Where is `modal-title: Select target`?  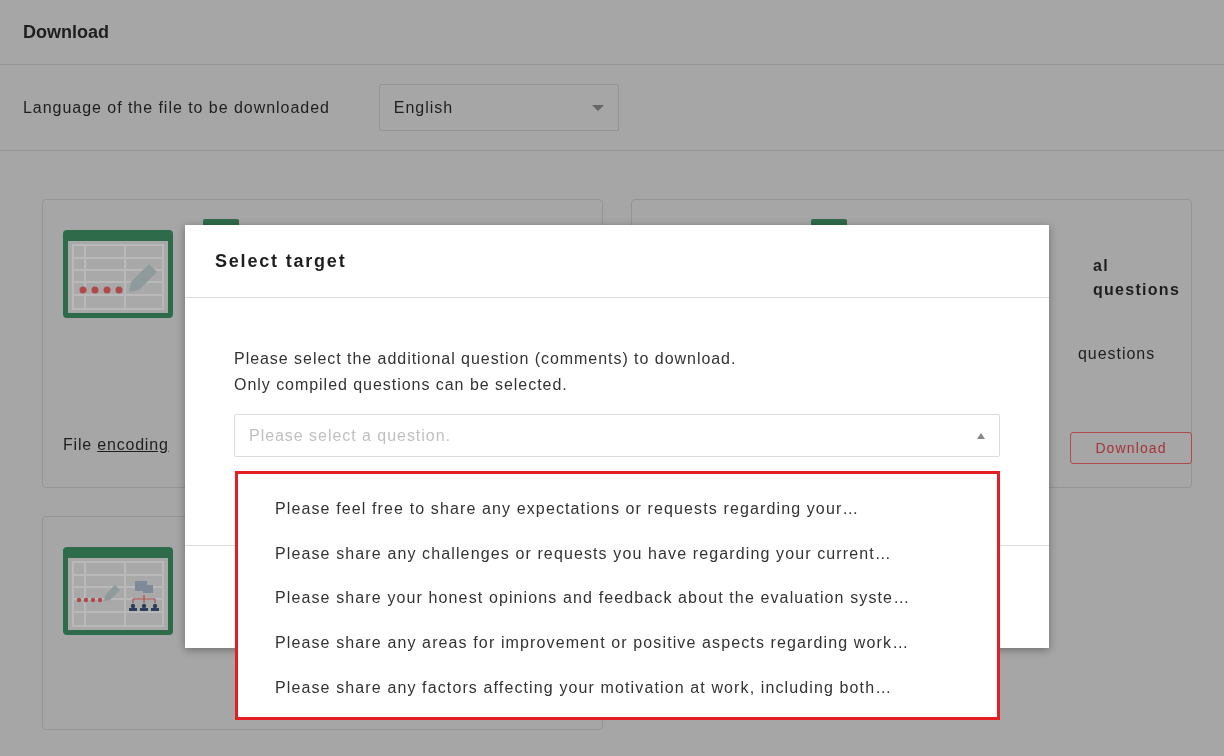
modal-title: Select target is located at coordinates (281, 261).